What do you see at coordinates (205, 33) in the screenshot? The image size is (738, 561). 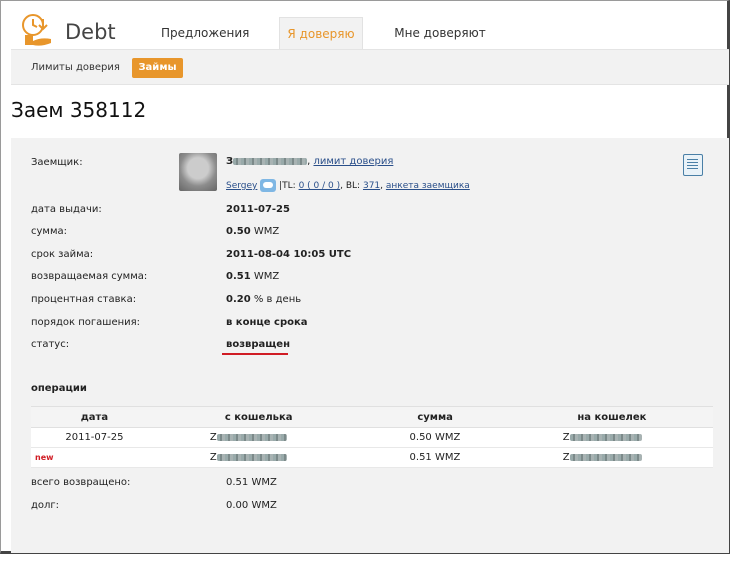 I see `tab-offers: Предложения` at bounding box center [205, 33].